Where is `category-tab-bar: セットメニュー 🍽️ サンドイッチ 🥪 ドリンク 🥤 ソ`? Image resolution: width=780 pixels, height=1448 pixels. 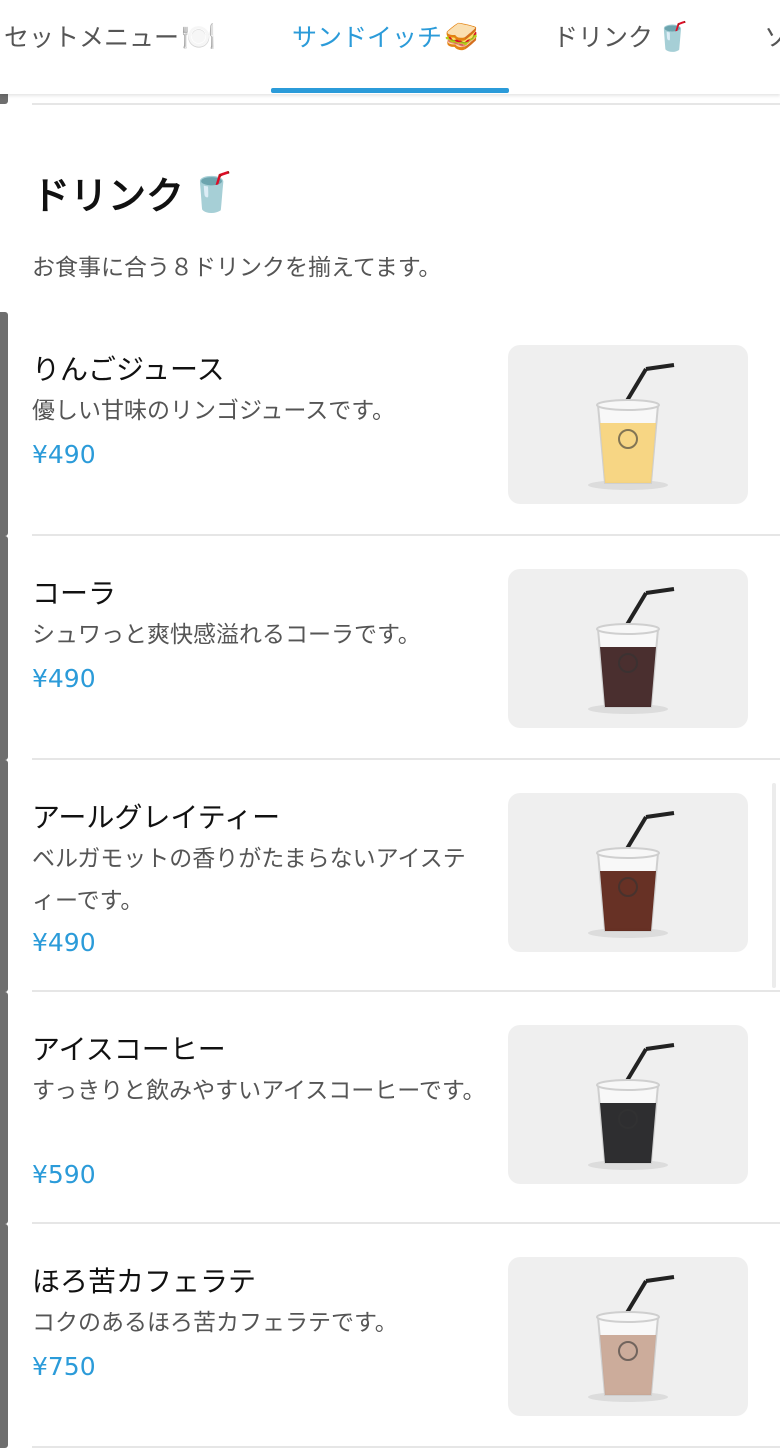
category-tab-bar: セットメニュー 🍽️ サンドイッチ 🥪 ドリンク 🥤 ソ is located at coordinates (390, 47).